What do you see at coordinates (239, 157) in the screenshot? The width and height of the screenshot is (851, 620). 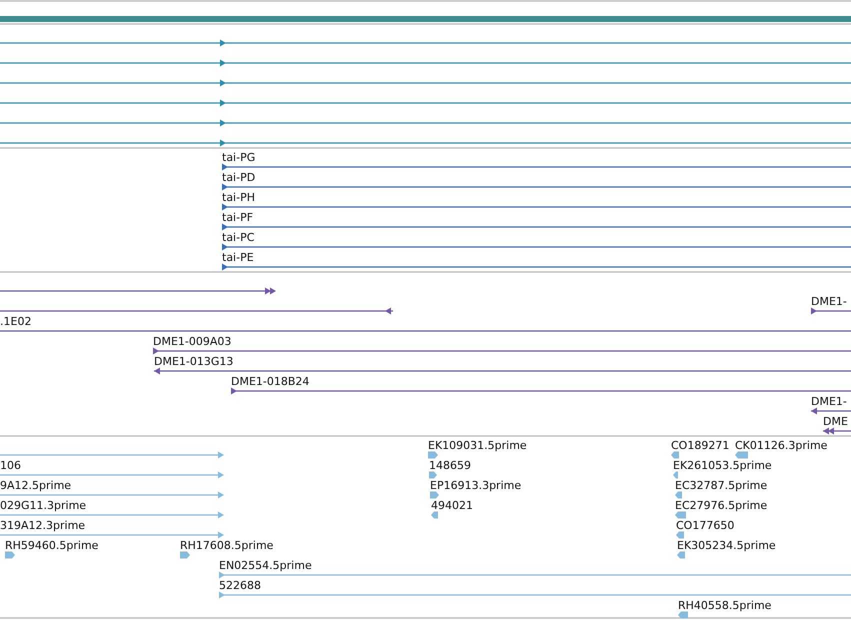 I see `feature-label: tai-PG` at bounding box center [239, 157].